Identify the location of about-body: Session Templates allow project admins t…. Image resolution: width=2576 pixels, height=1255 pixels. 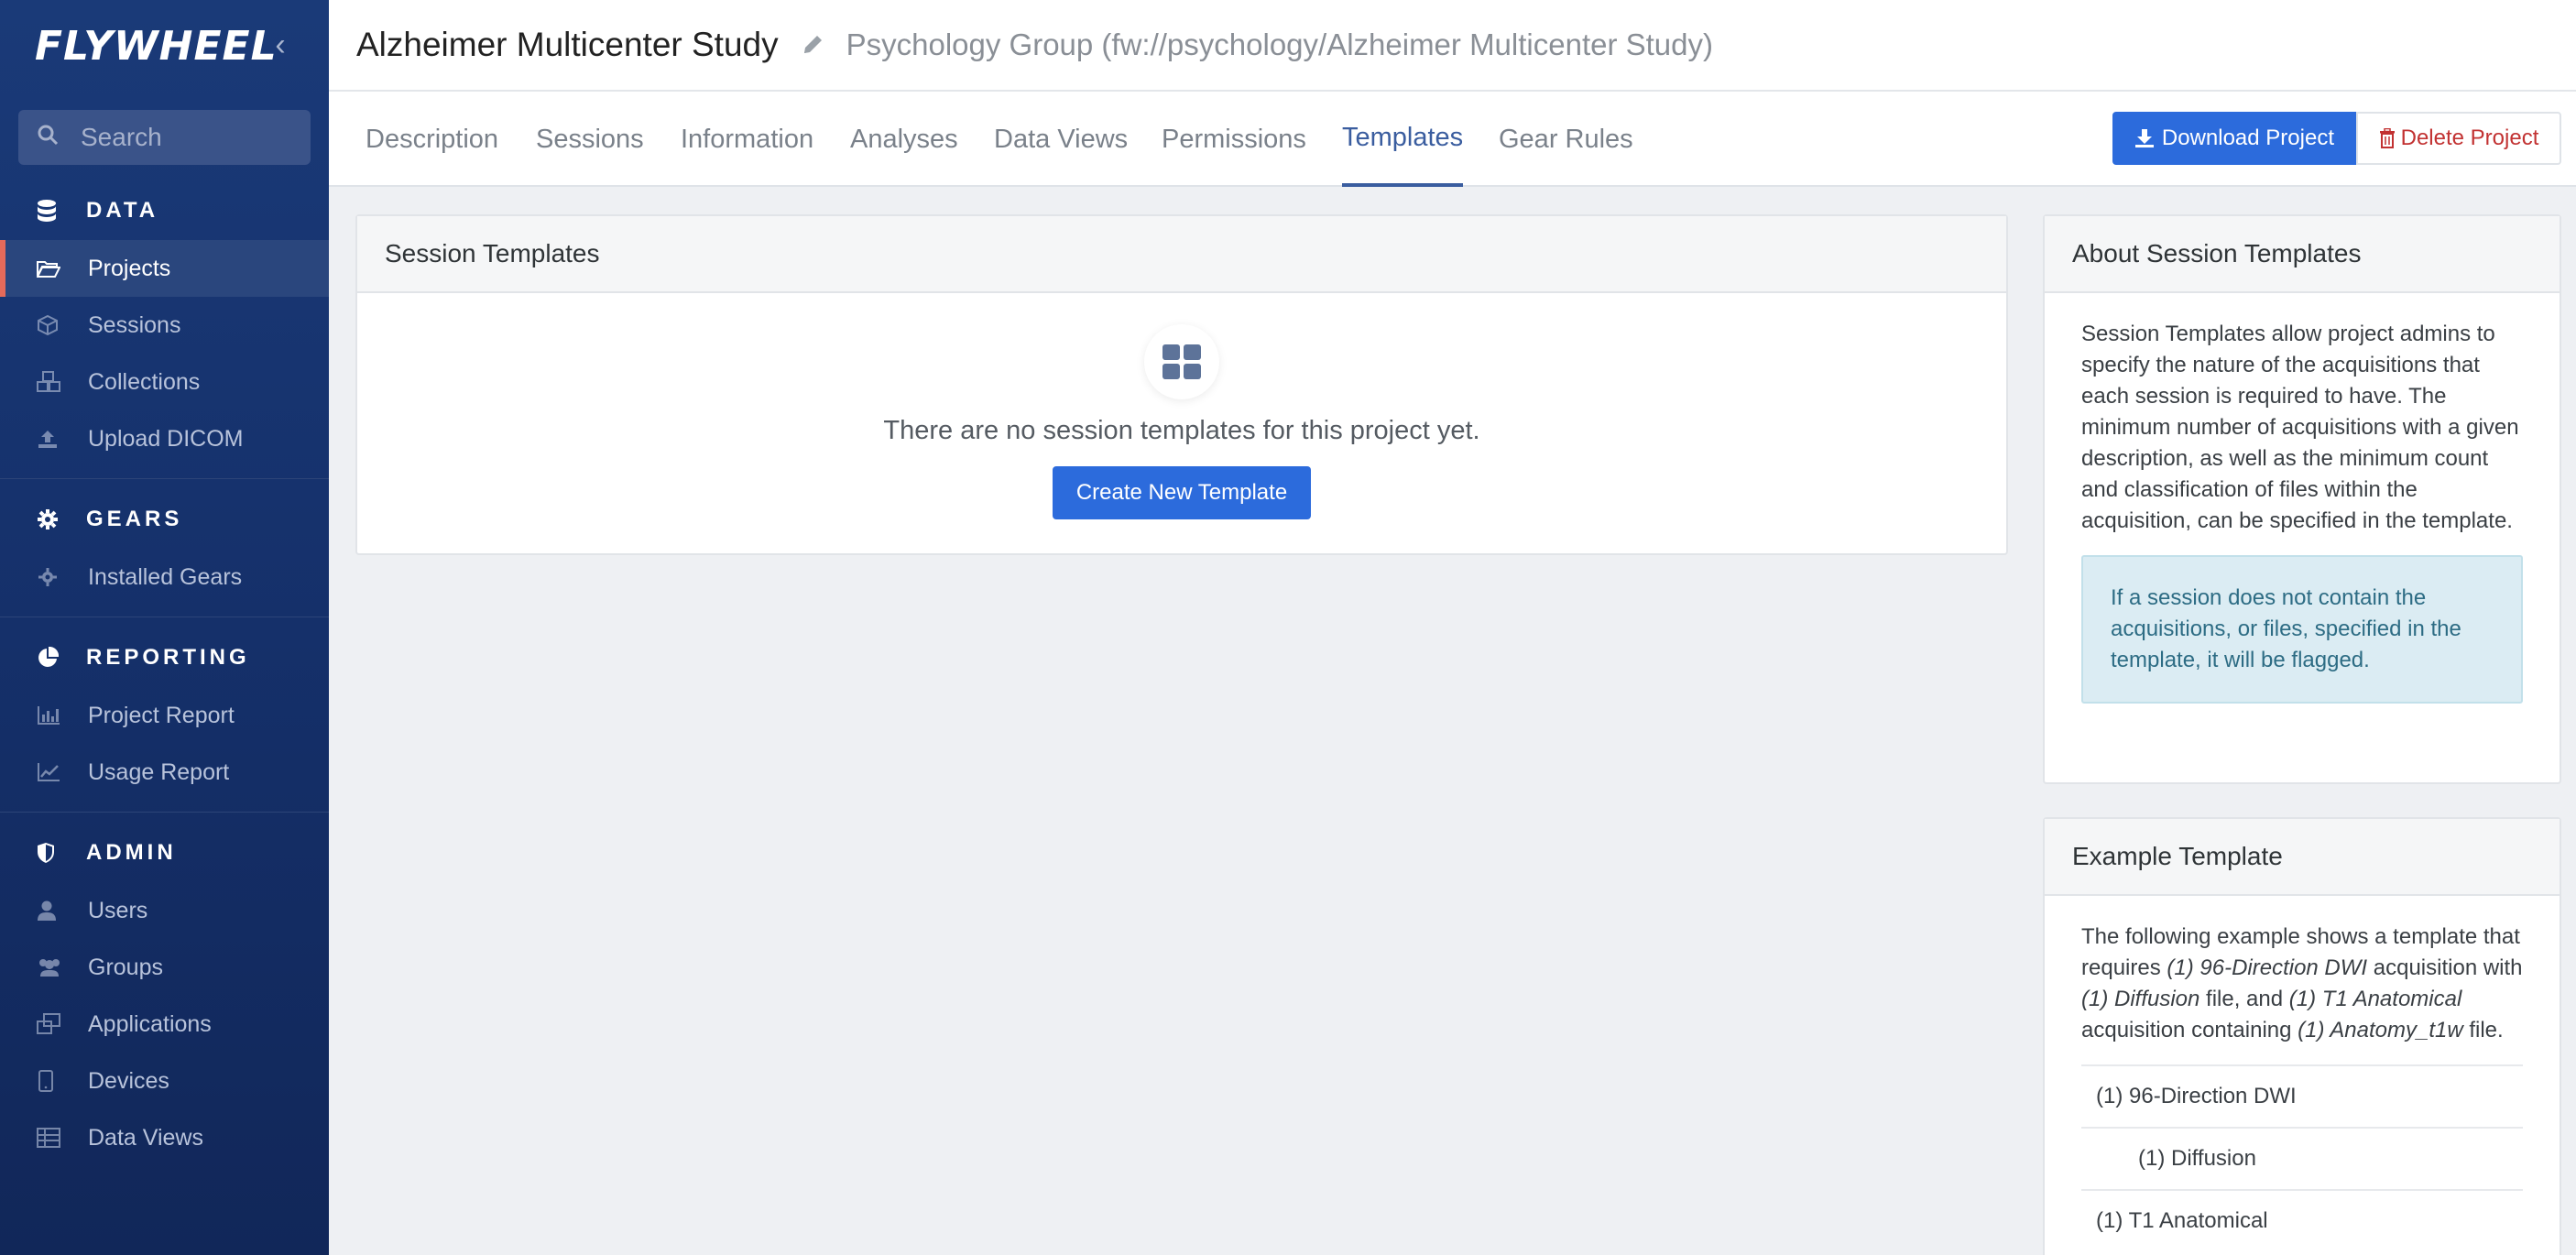
(2303, 498).